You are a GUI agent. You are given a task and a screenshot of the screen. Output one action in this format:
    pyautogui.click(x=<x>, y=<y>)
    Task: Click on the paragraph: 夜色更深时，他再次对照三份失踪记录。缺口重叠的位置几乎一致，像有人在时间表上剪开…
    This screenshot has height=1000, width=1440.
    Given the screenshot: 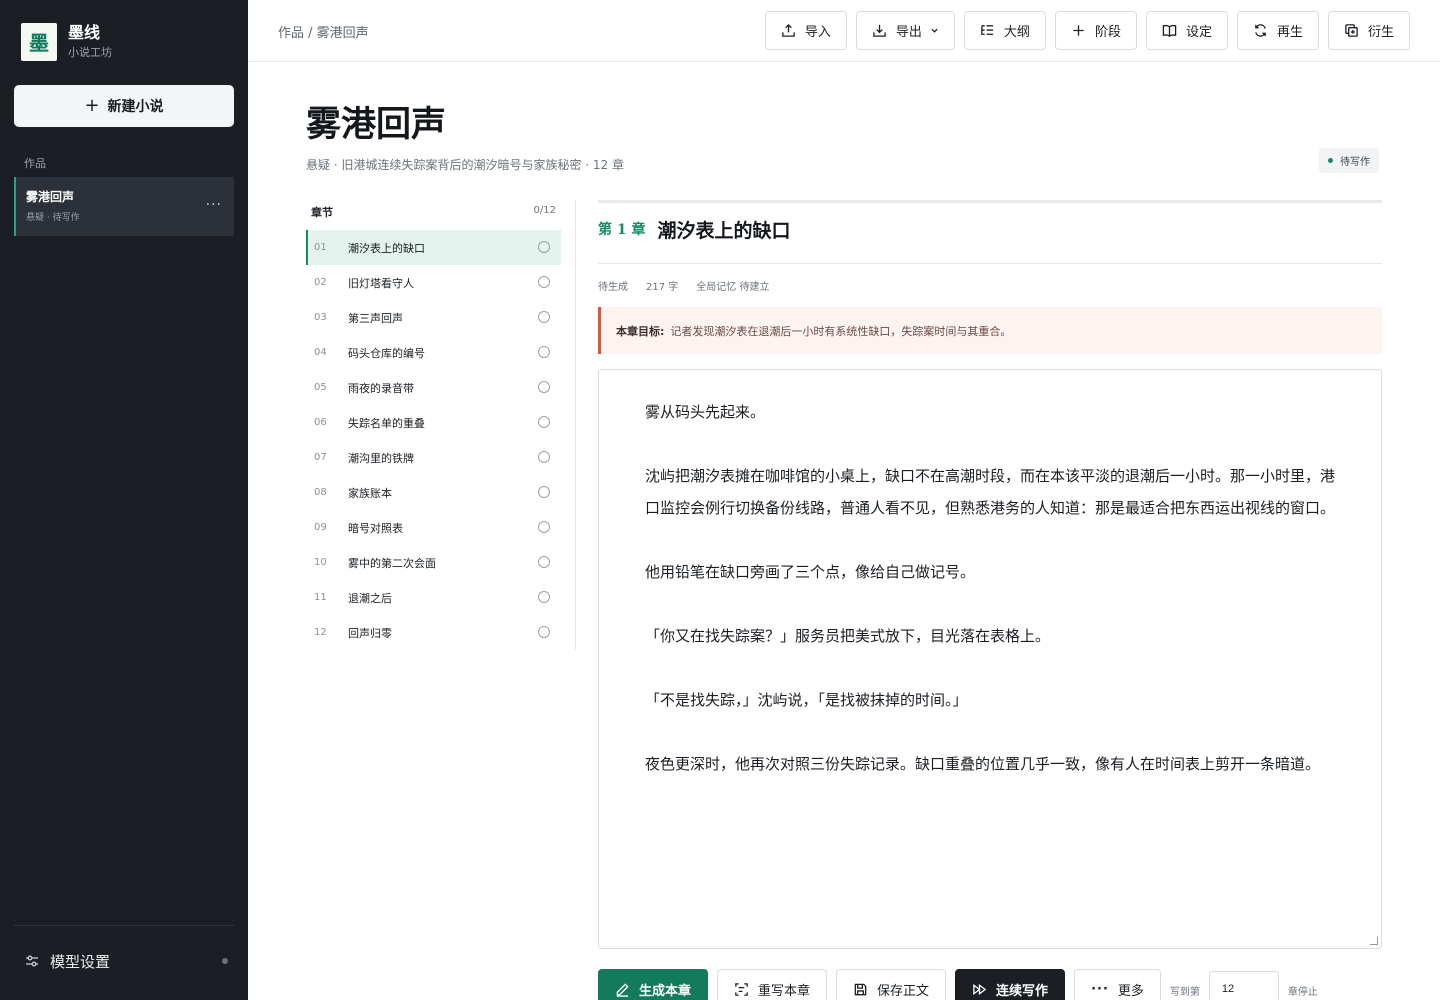 What is the action you would take?
    pyautogui.click(x=983, y=764)
    